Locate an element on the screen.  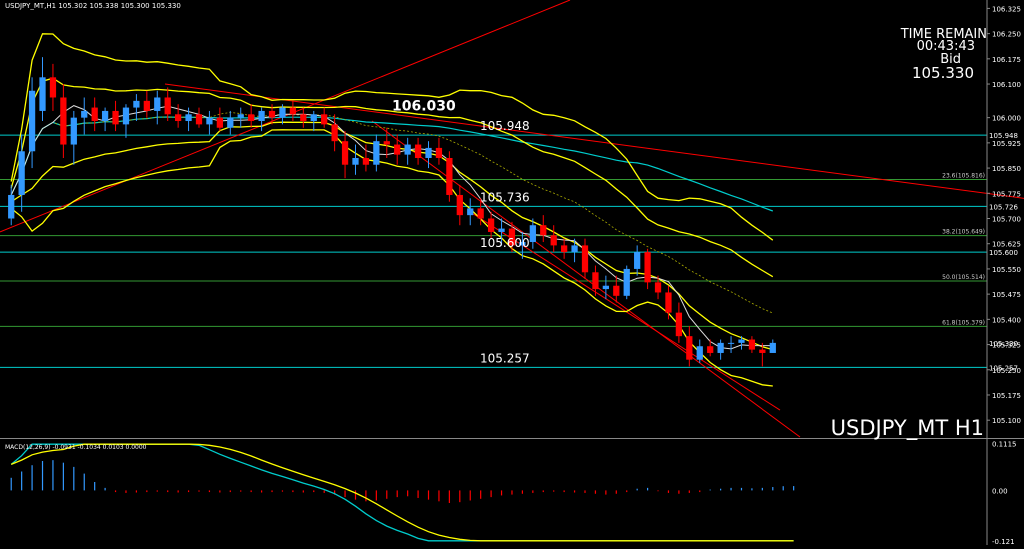
price-tick-label: 105.625 is located at coordinates (1006, 245).